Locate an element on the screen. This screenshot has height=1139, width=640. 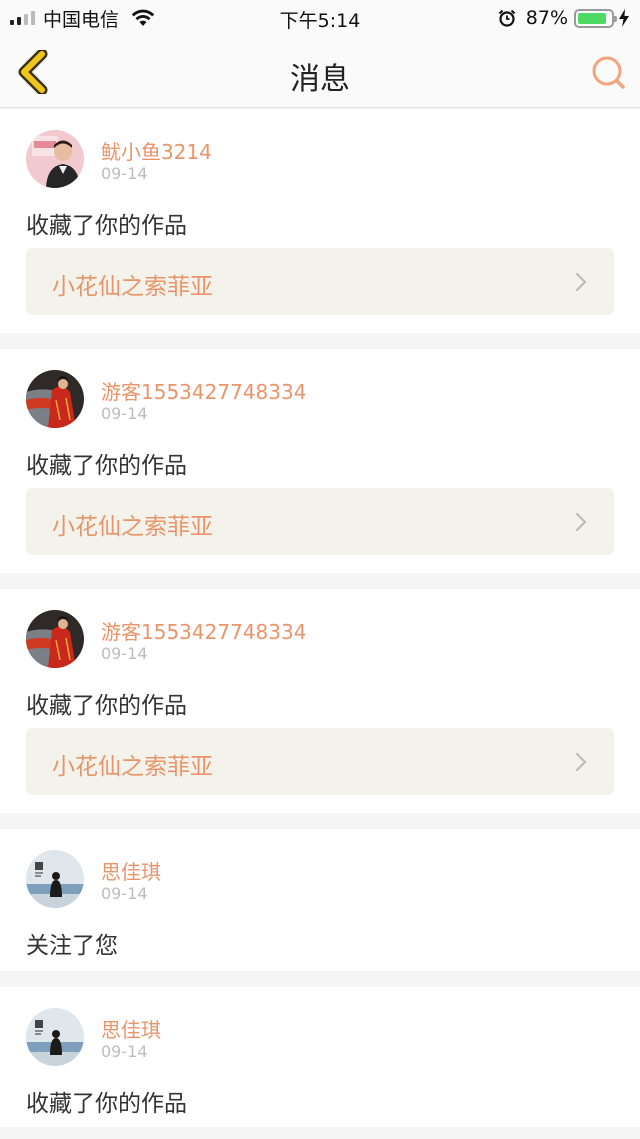
message-card: 思佳琪 09-14 关注了您 is located at coordinates (320, 900).